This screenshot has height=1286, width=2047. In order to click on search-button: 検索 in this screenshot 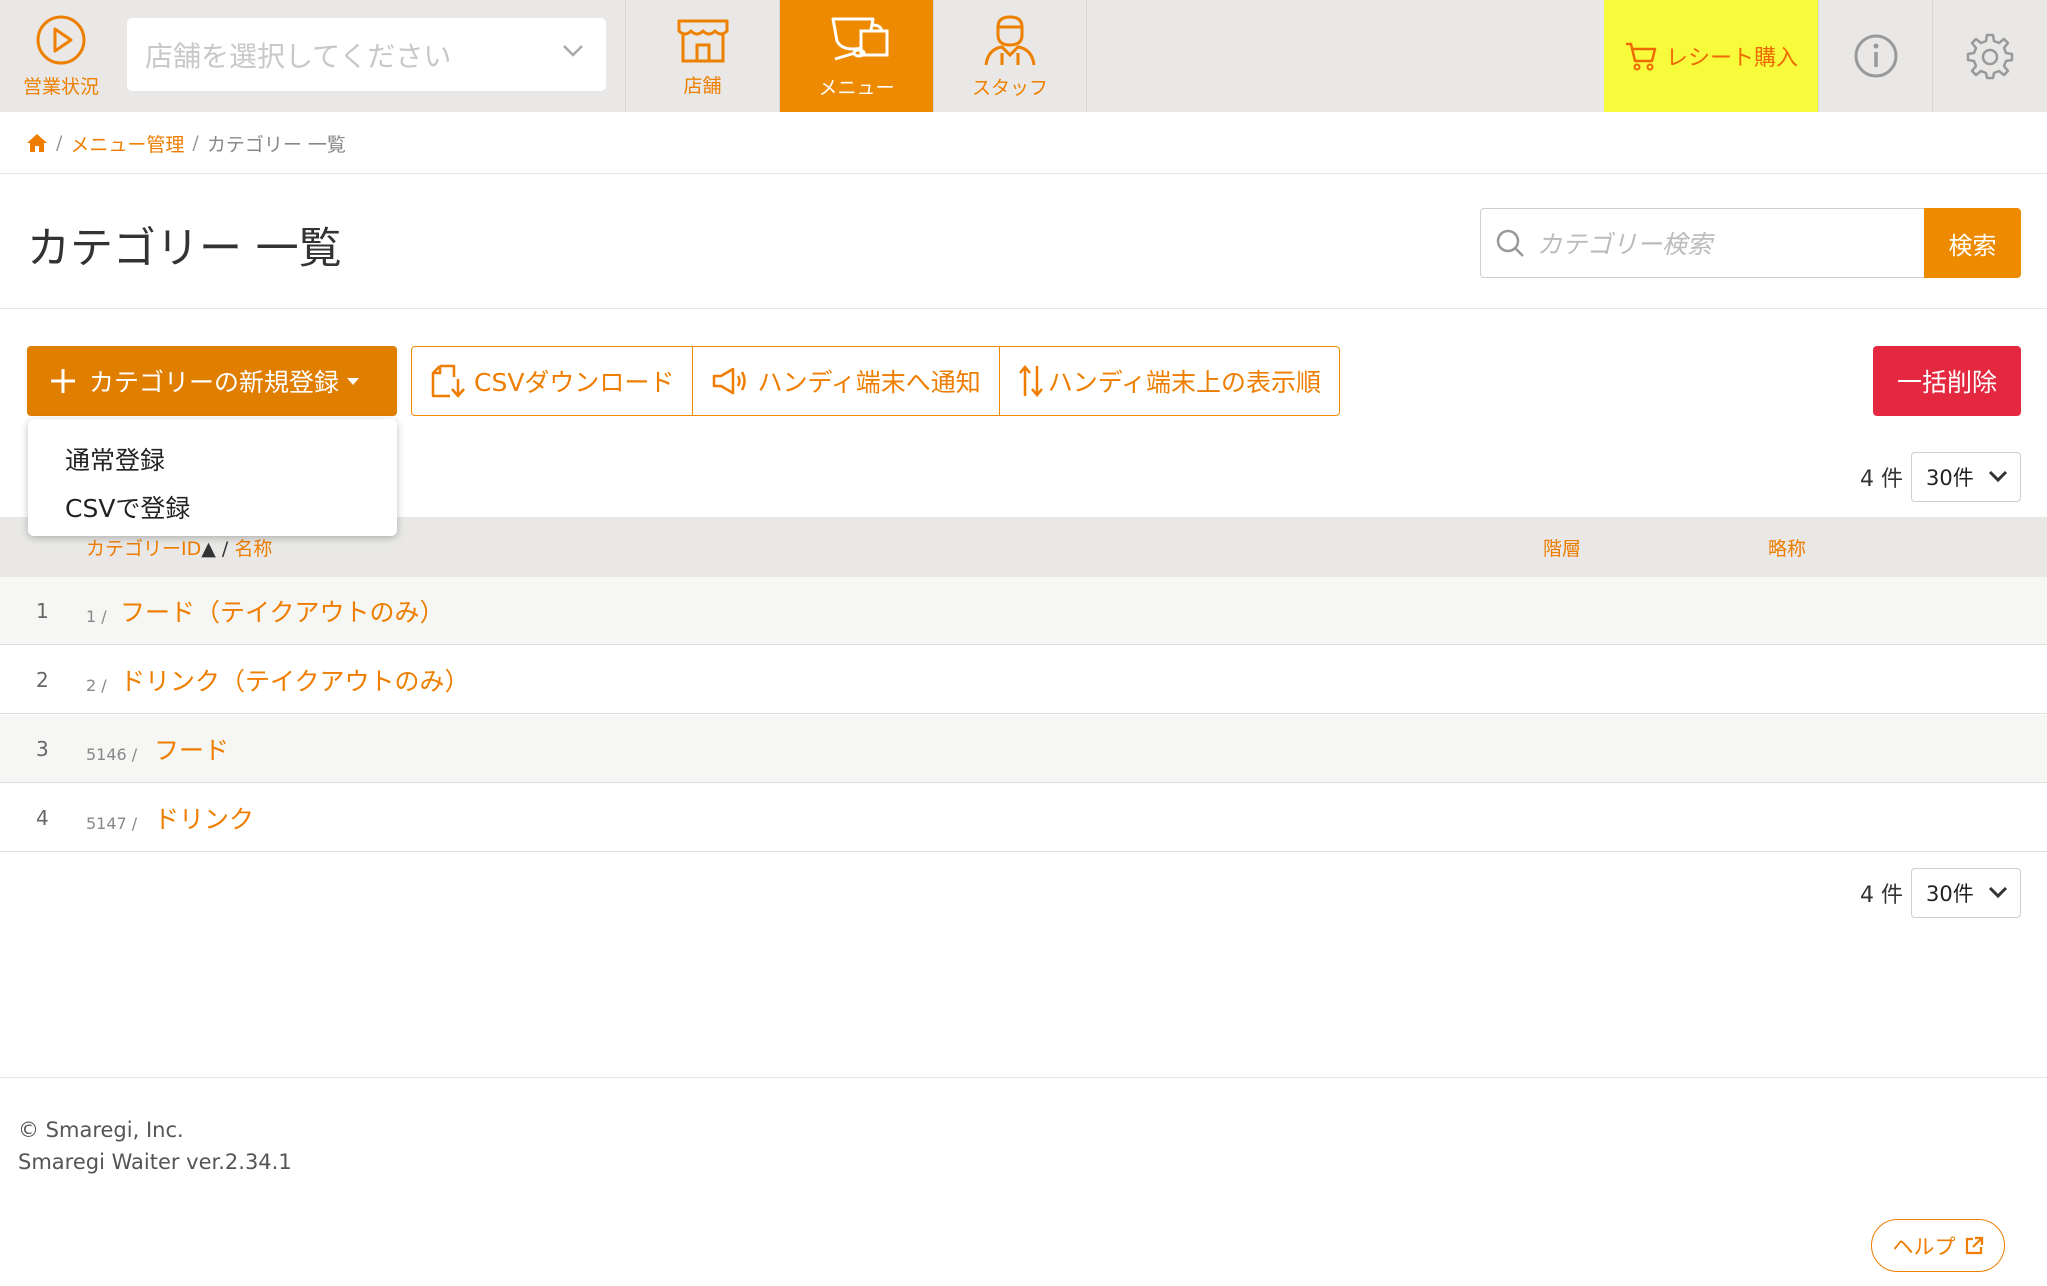, I will do `click(1972, 243)`.